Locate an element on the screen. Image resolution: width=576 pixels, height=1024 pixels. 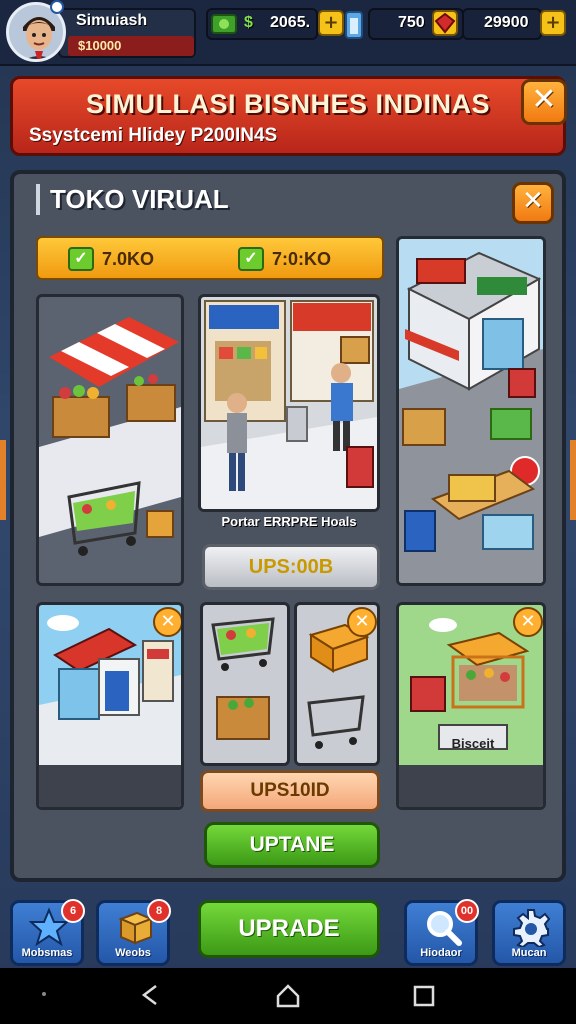
resource-cash: $ 2065. is located at coordinates (262, 24).